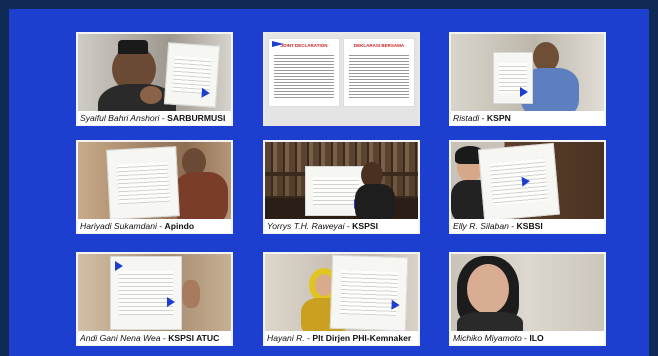  I want to click on participant-name: Hariyadi Sukamdani, so click(118, 226).